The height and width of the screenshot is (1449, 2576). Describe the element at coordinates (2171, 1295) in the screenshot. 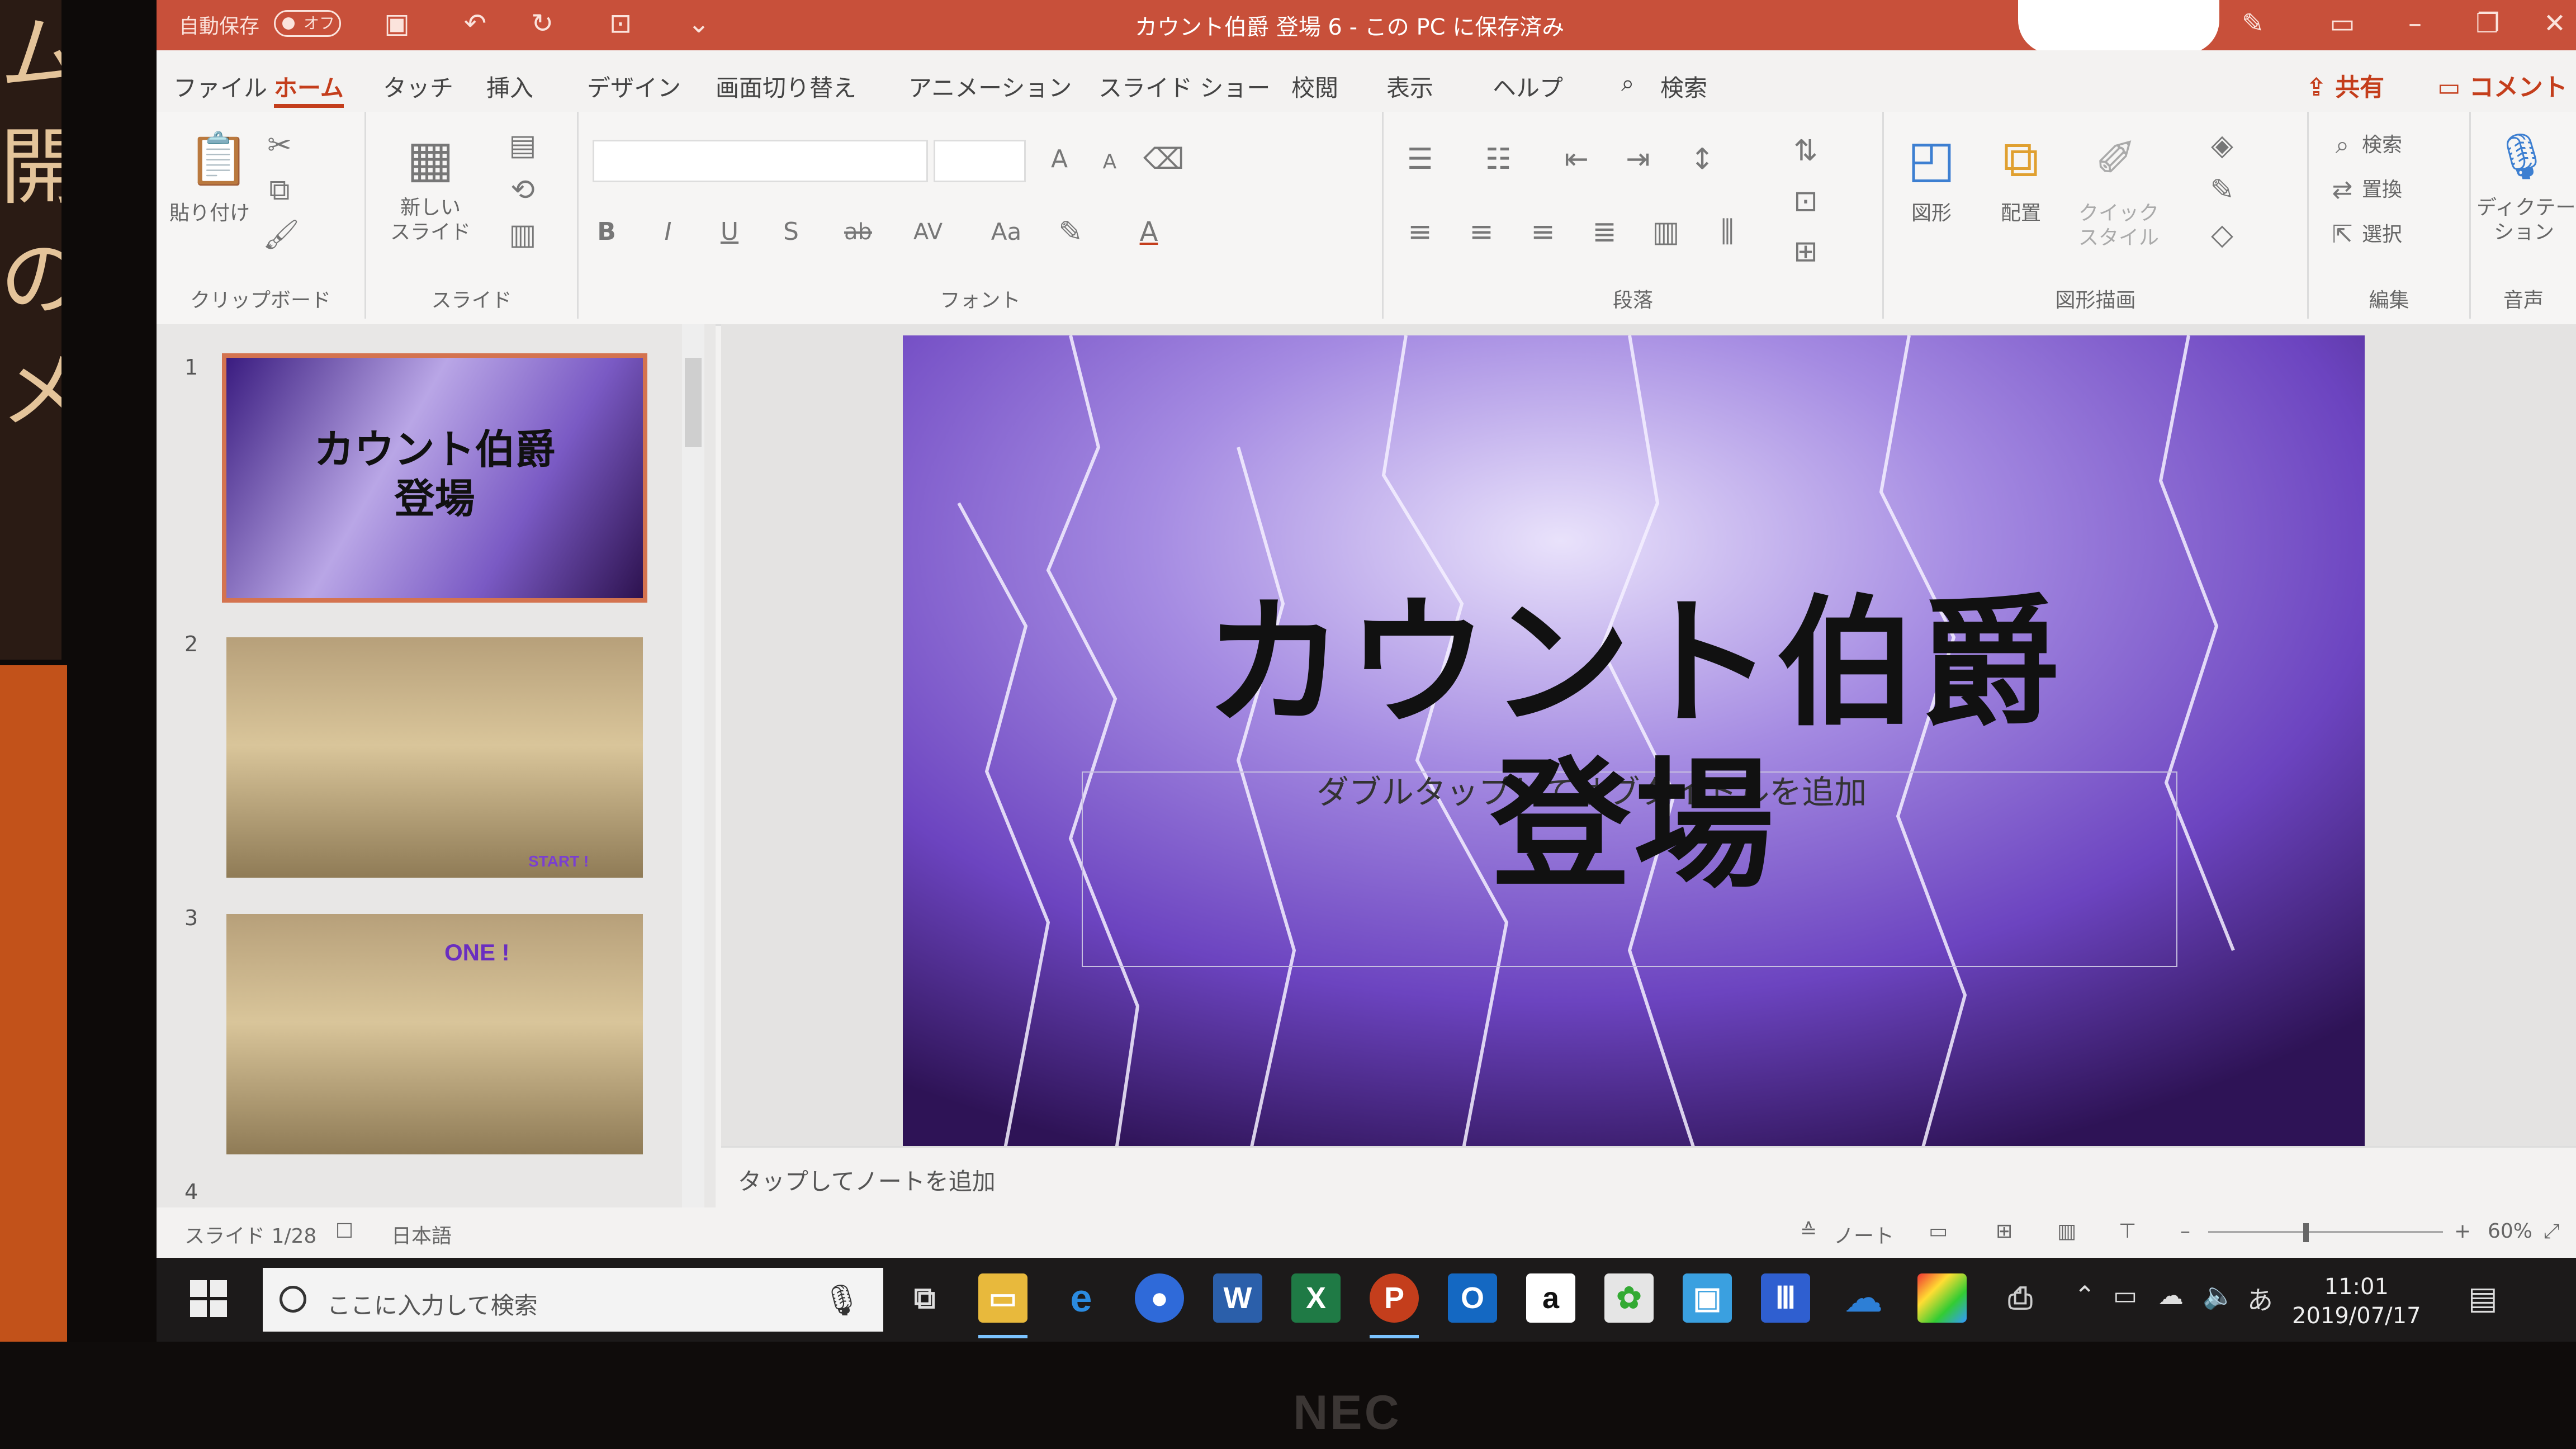

I see `network-icon: ☁` at that location.